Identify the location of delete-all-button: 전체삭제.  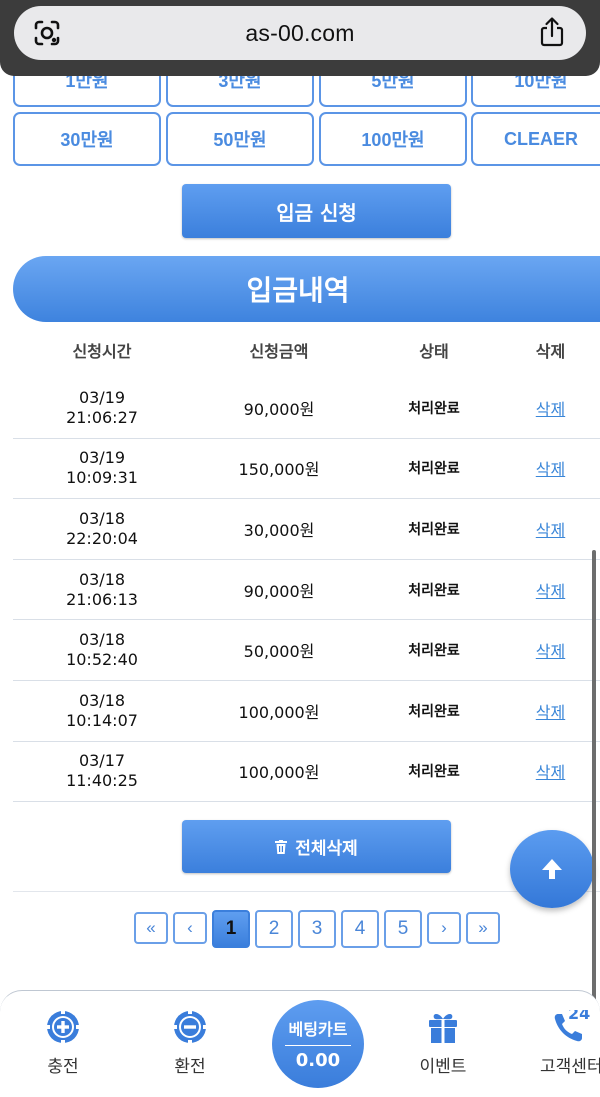
(316, 846).